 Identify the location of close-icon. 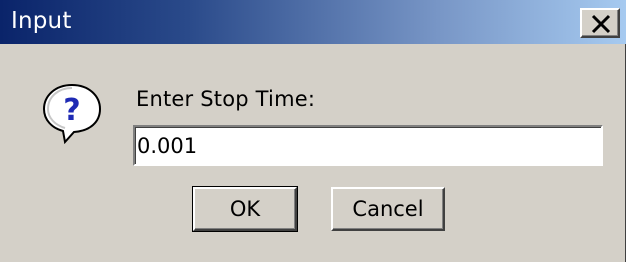
(601, 24).